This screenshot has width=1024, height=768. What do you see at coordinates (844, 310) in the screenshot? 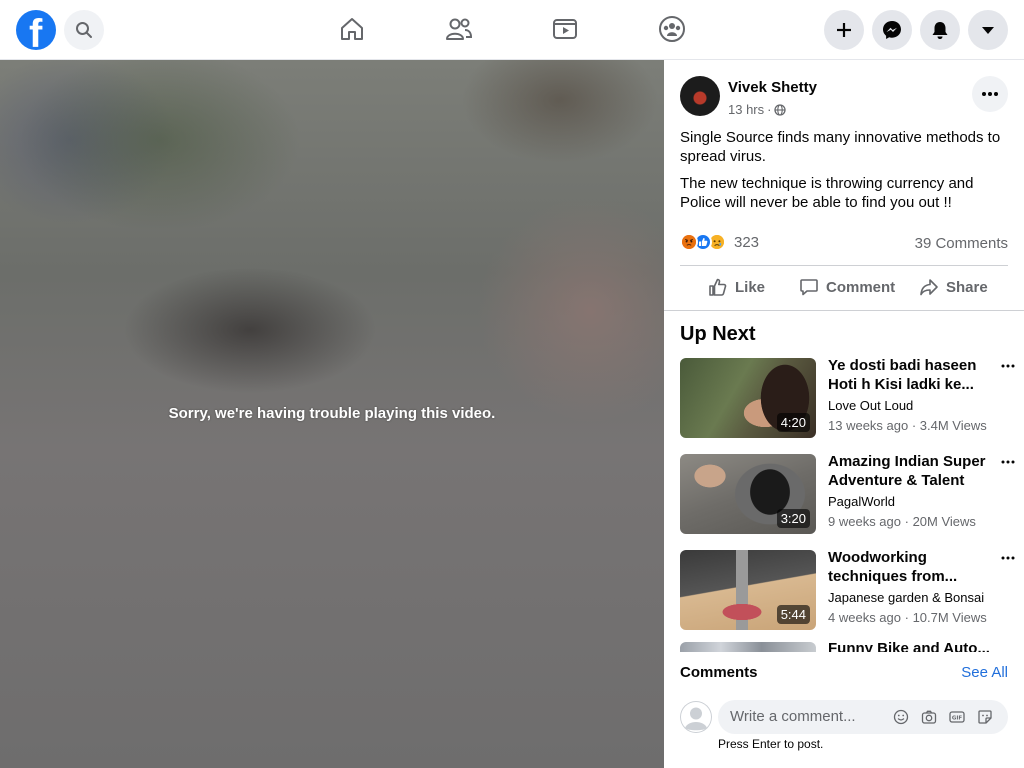
I see `section-divider` at bounding box center [844, 310].